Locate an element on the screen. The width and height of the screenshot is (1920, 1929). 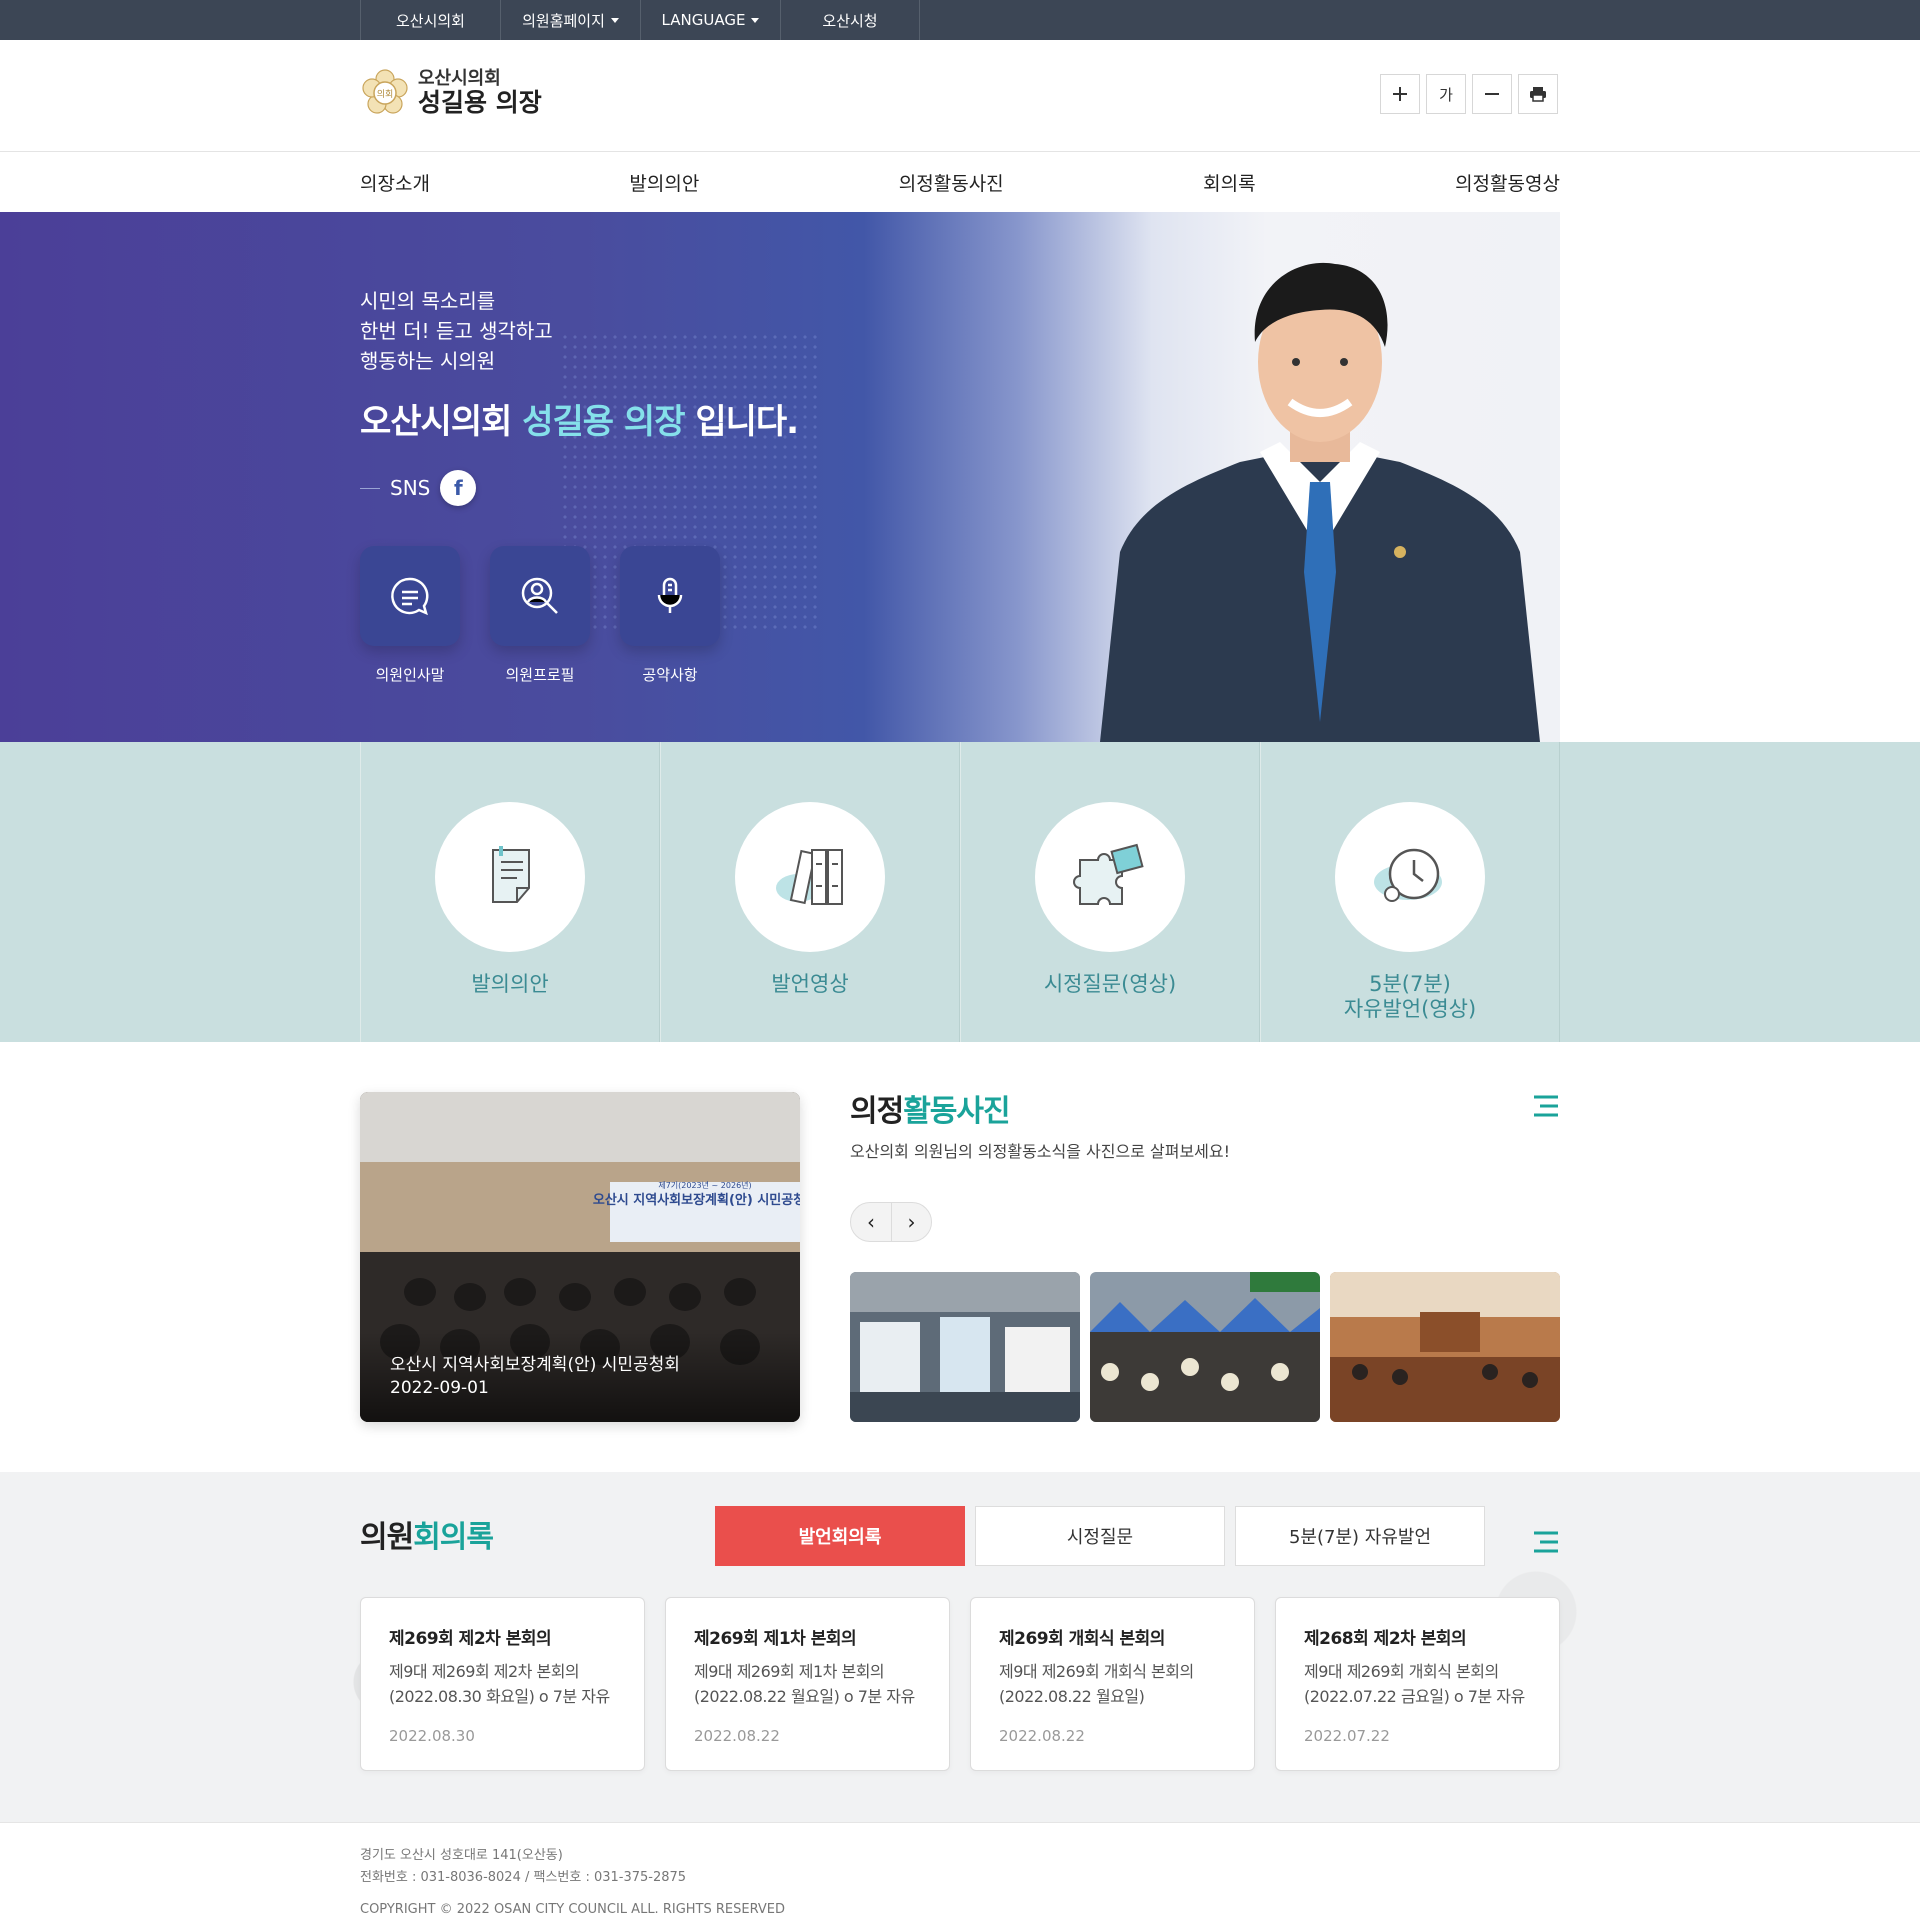
hero-title-prefix: 오산시의회 is located at coordinates (441, 422).